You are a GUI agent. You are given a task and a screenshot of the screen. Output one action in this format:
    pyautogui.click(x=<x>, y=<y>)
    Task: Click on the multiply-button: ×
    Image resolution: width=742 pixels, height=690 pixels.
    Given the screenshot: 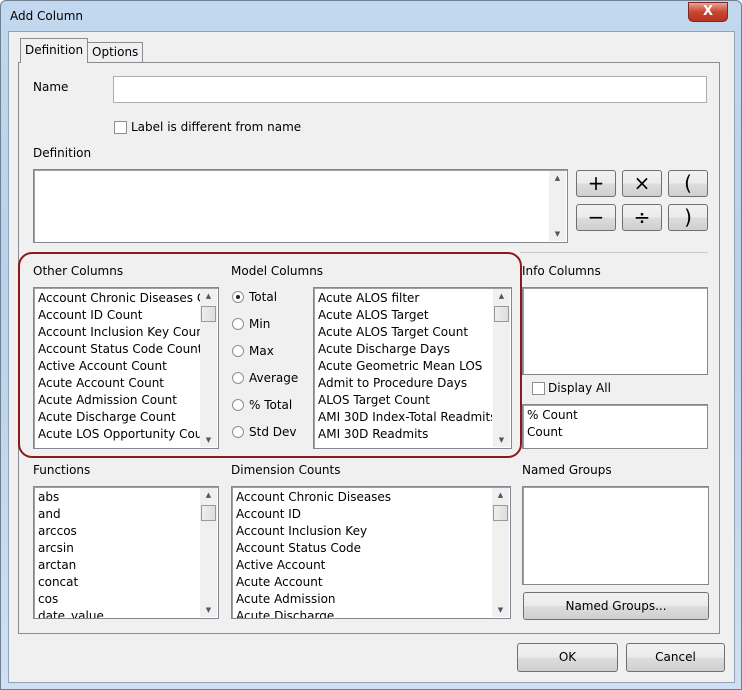 What is the action you would take?
    pyautogui.click(x=642, y=183)
    